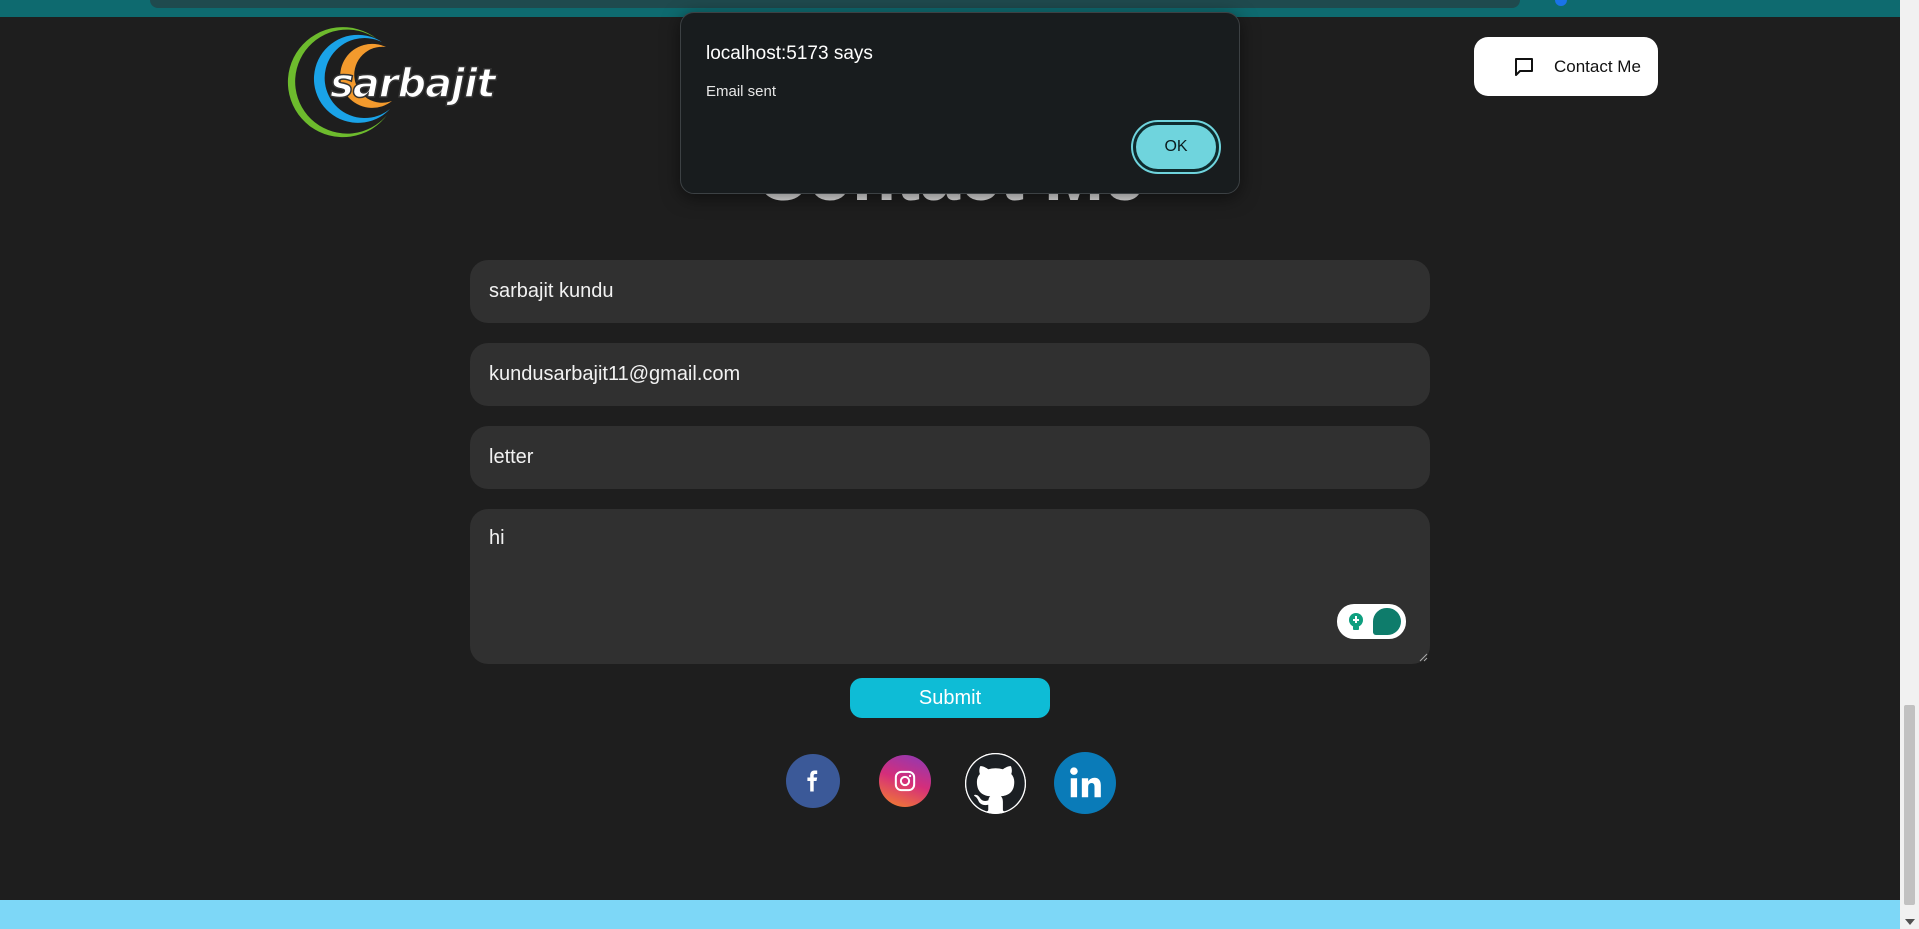  I want to click on name-field, so click(950, 291).